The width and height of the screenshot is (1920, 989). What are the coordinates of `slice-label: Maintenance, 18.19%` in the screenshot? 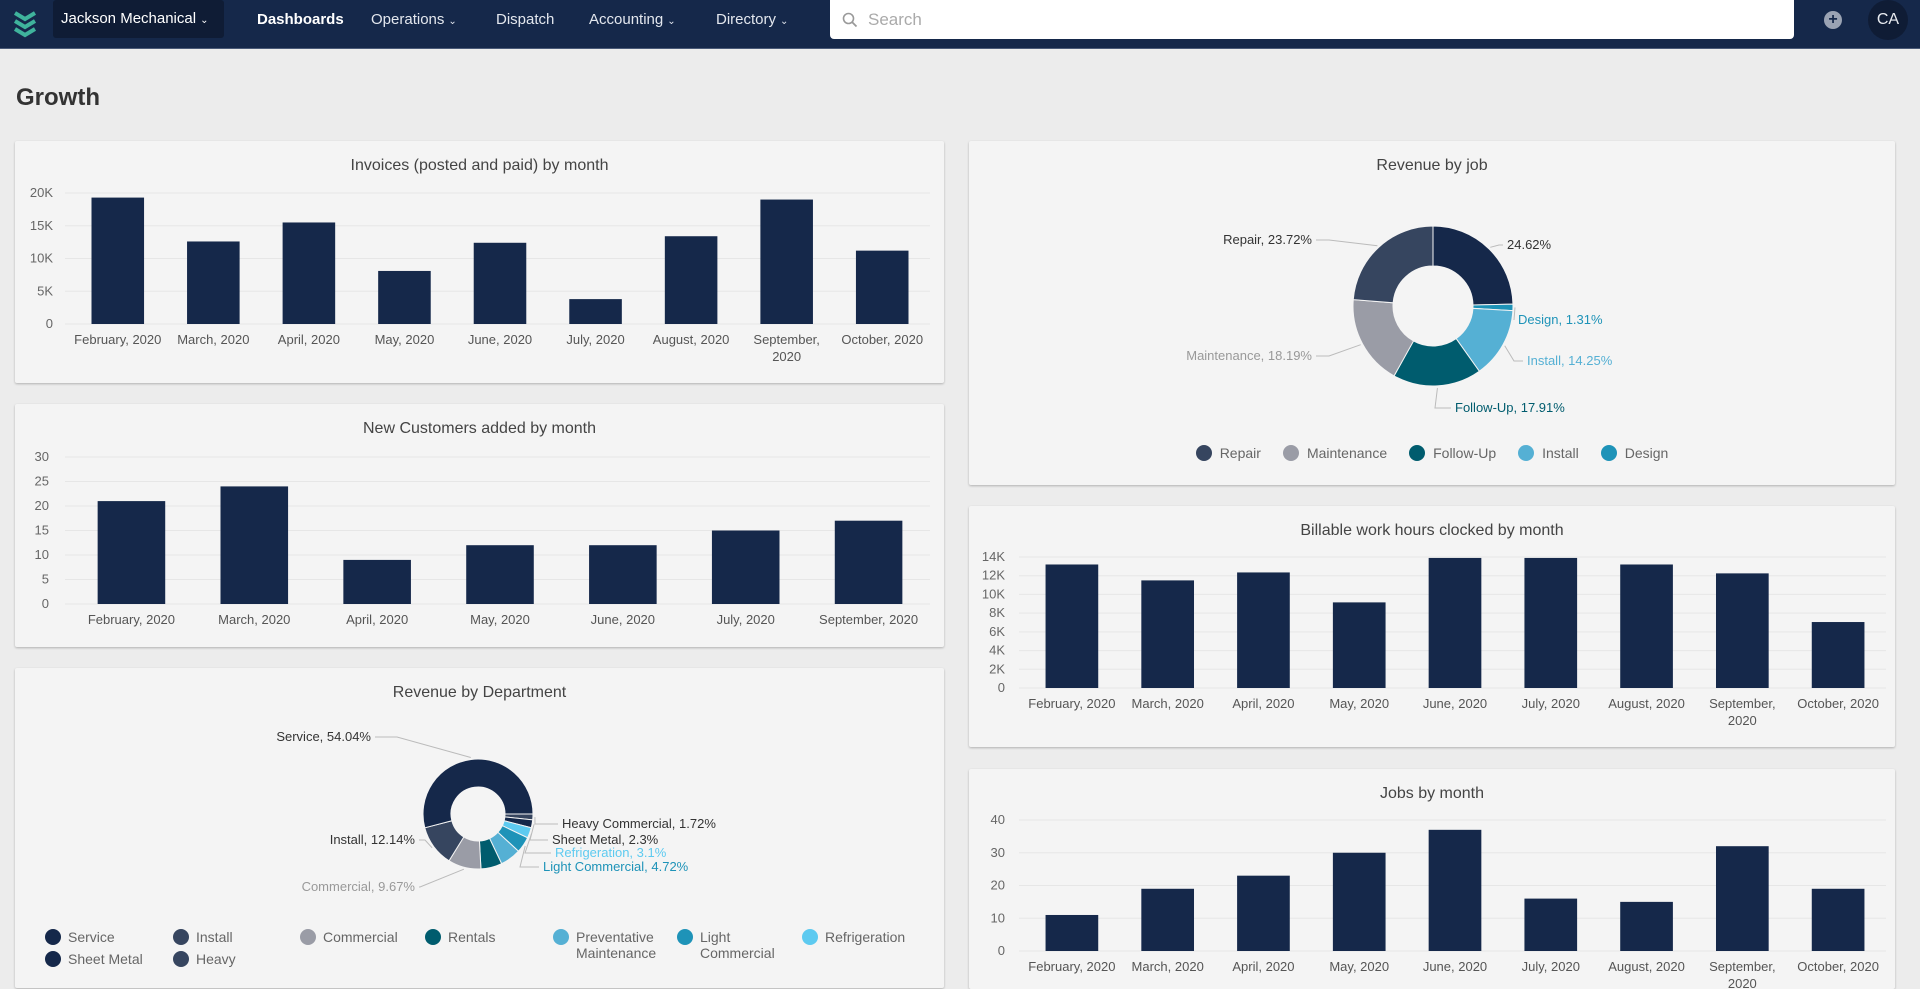 It's located at (1249, 355).